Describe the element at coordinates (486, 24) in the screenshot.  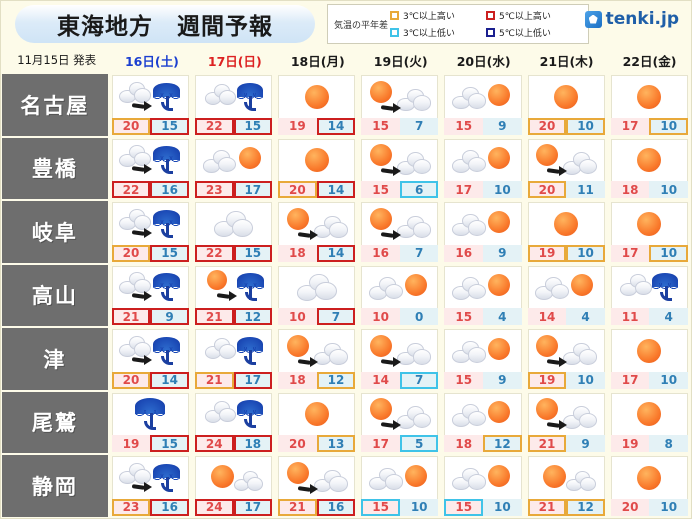
I see `legend-entries: 3℃以上高い 5℃以上高い 3℃以上低い 5℃以上低い` at that location.